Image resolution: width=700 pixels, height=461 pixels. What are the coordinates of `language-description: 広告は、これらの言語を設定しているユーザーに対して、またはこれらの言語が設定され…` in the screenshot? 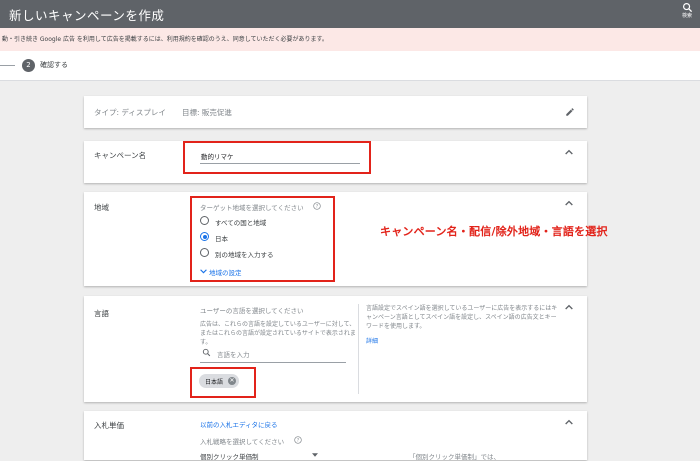 It's located at (278, 333).